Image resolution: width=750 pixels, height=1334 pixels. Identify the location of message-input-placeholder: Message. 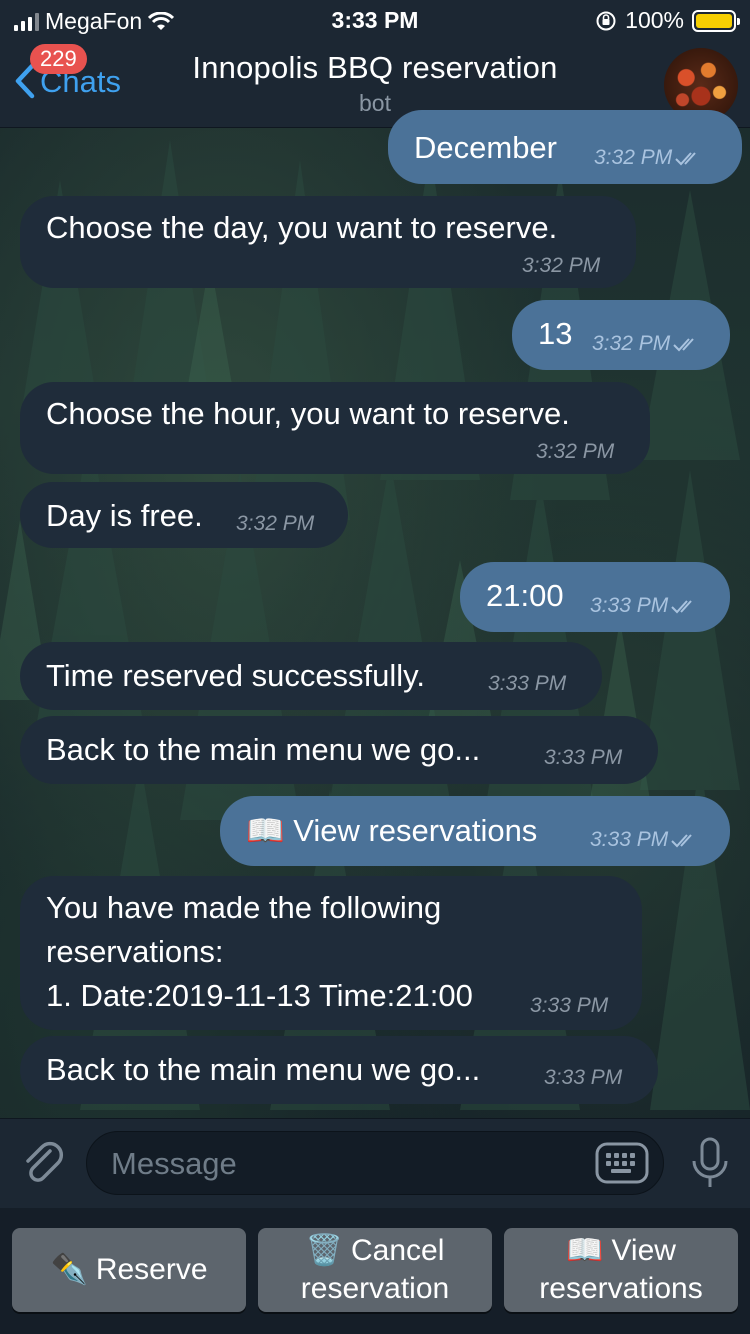
(174, 1163).